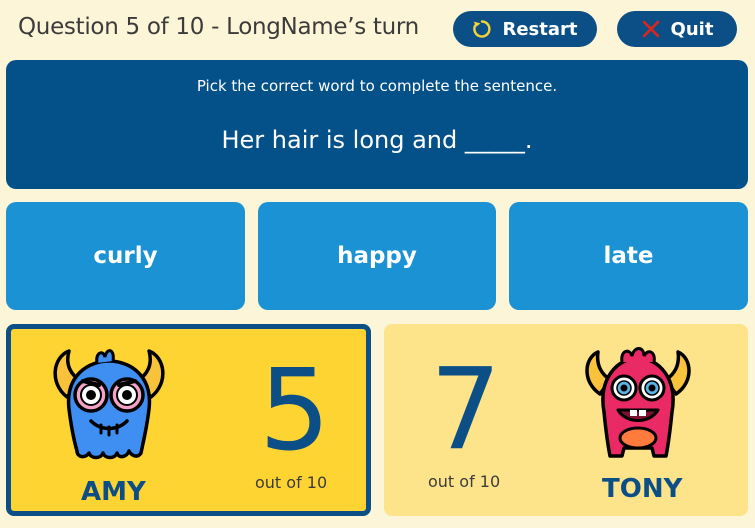 Image resolution: width=755 pixels, height=528 pixels. Describe the element at coordinates (628, 256) in the screenshot. I see `answer-option-late: late` at that location.